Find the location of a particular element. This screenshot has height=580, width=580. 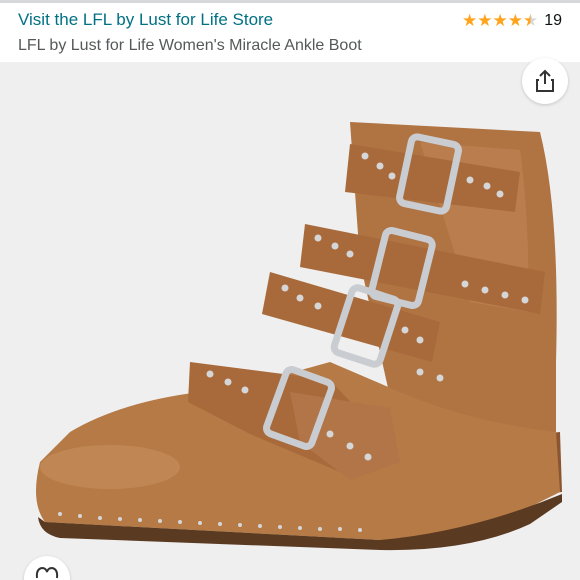

share-icon is located at coordinates (545, 80).